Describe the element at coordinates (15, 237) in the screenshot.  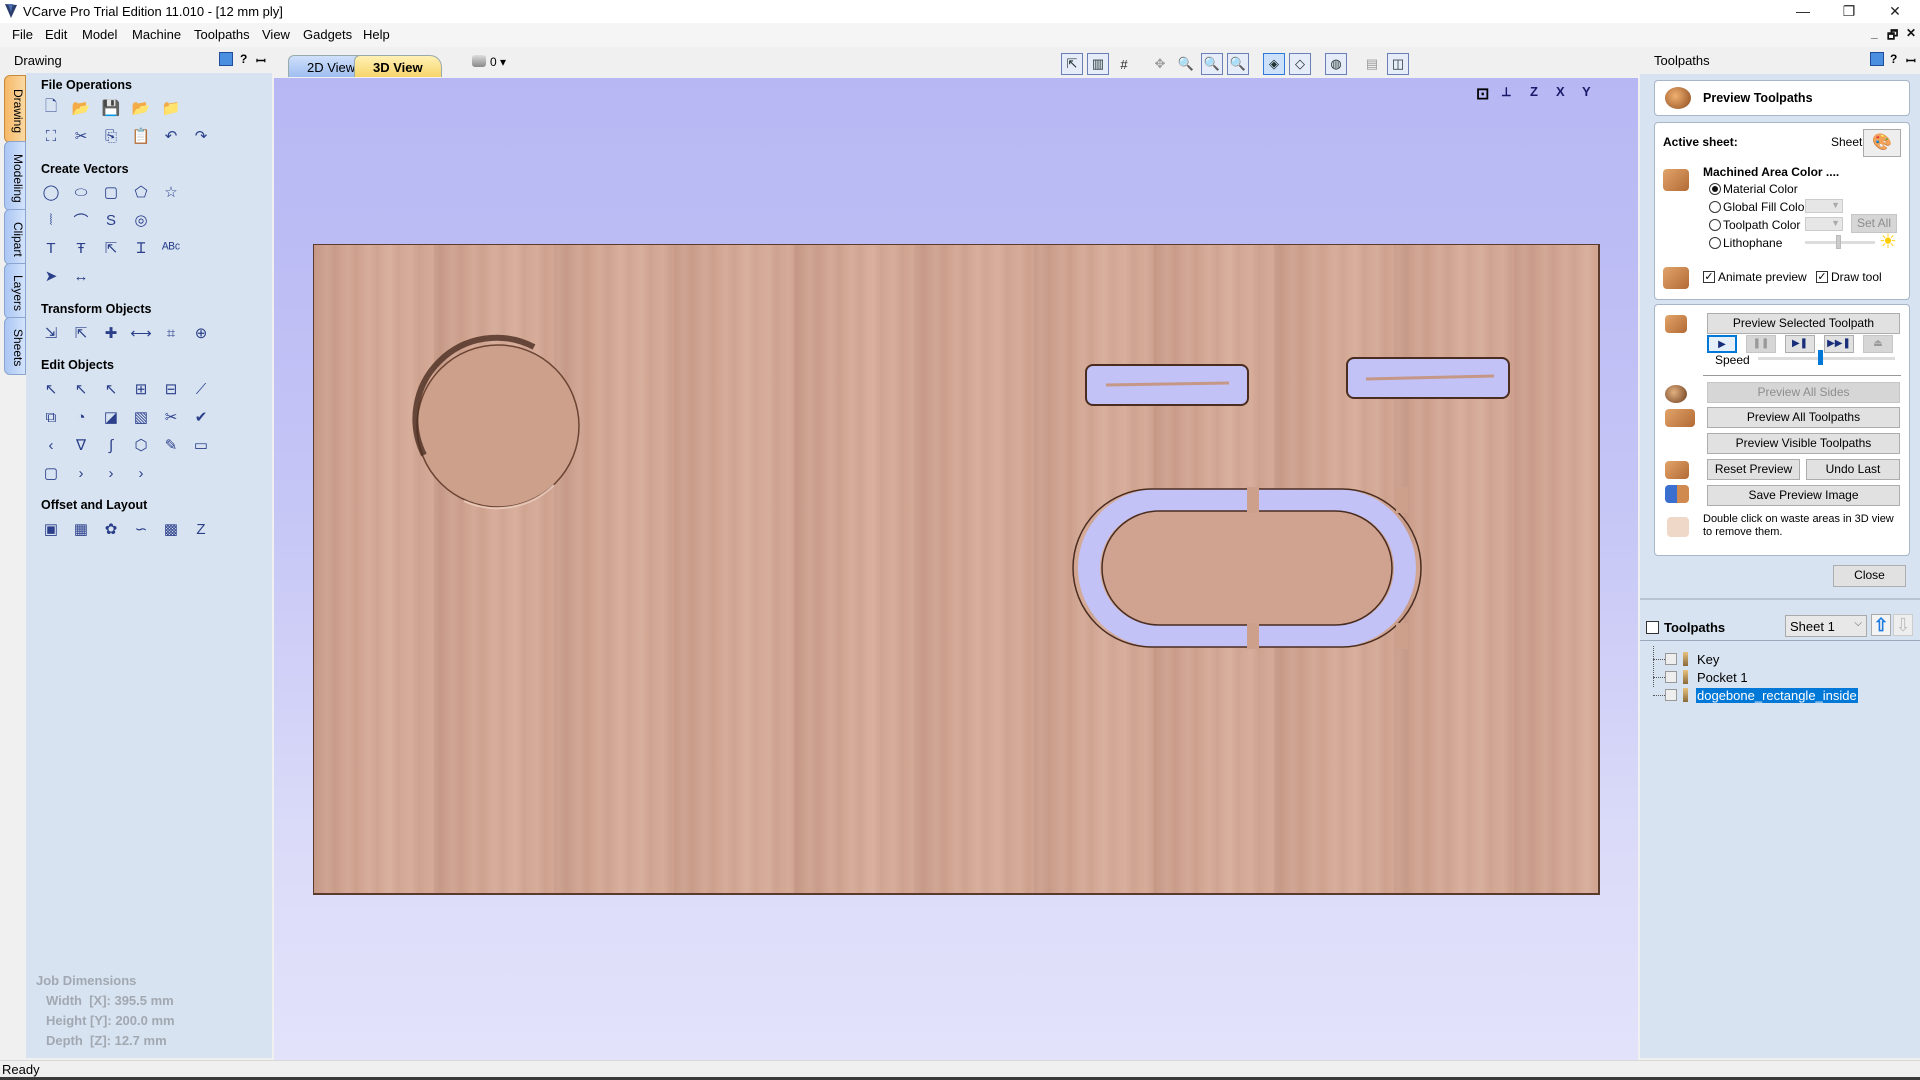
I see `side-tab-clipart: Clipart` at that location.